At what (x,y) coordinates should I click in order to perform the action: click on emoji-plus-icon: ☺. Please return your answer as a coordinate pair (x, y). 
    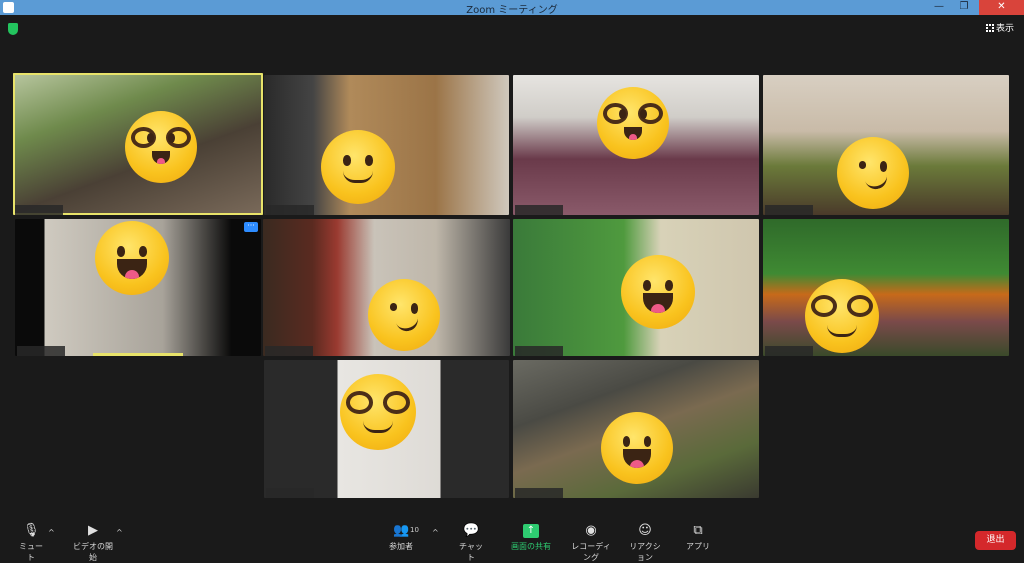
    Looking at the image, I should click on (645, 530).